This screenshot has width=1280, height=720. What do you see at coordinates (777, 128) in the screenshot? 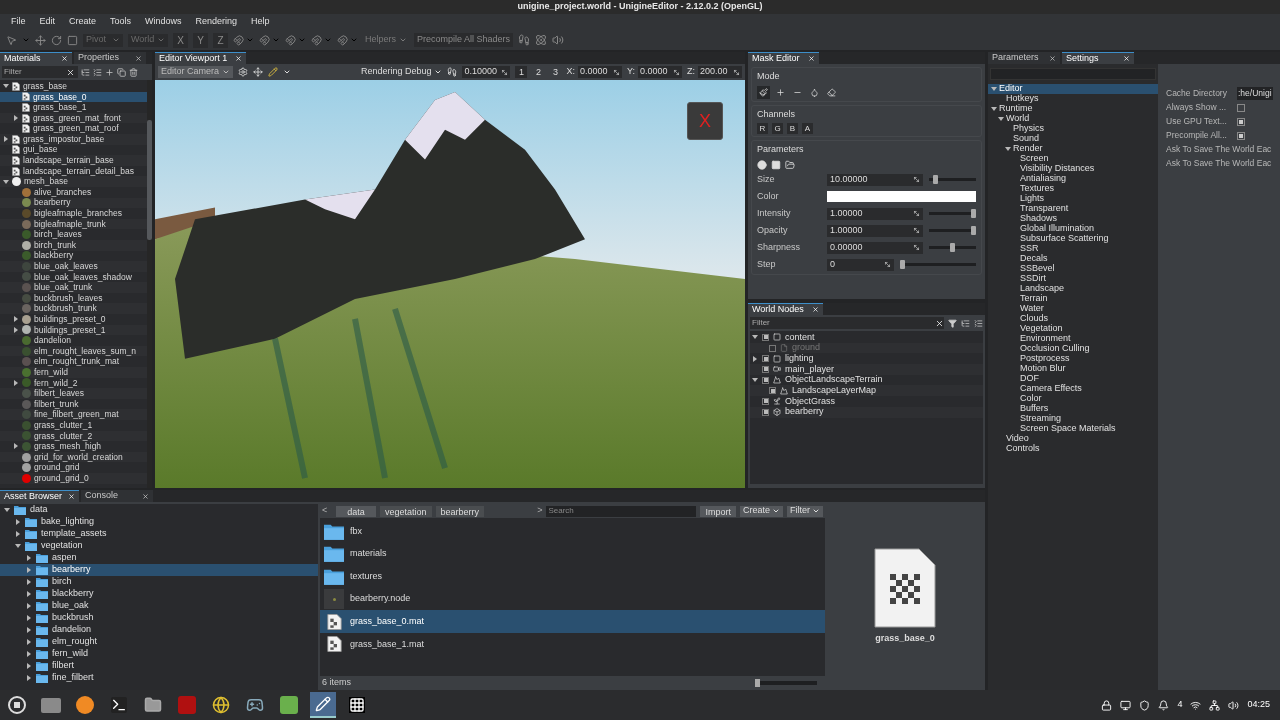
I see `channel-button: G` at bounding box center [777, 128].